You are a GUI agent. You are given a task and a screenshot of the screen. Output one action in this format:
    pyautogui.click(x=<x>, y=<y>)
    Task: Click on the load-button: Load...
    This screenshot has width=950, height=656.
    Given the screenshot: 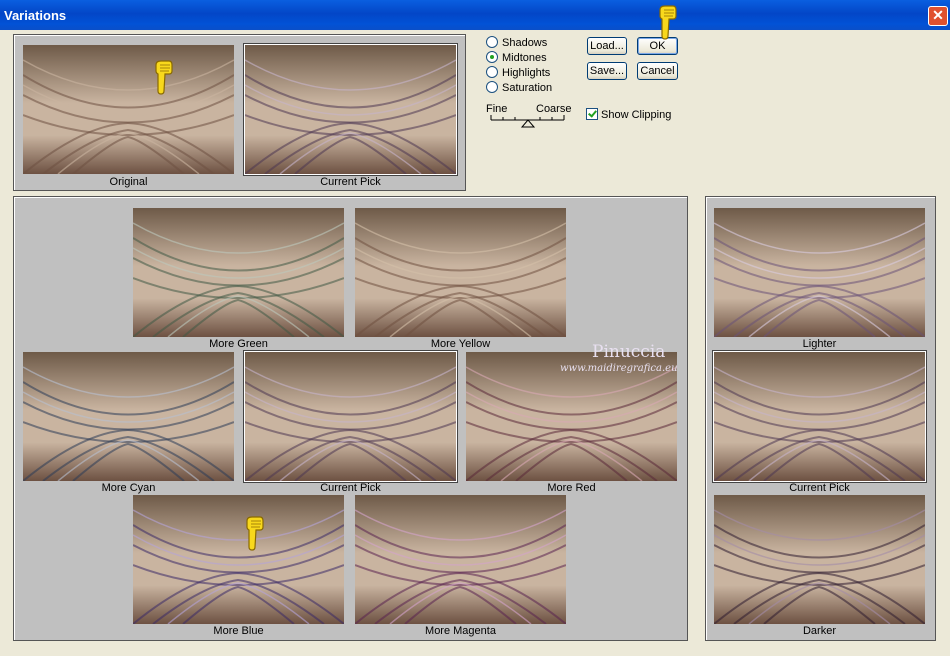 What is the action you would take?
    pyautogui.click(x=607, y=46)
    